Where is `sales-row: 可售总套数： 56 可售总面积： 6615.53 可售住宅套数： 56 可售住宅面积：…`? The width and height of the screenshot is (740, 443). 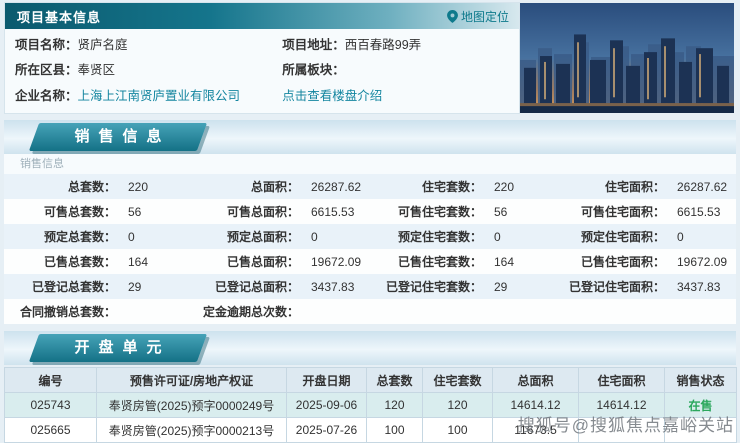
sales-row: 可售总套数： 56 可售总面积： 6615.53 可售住宅套数： 56 可售住宅面积：… is located at coordinates (370, 211).